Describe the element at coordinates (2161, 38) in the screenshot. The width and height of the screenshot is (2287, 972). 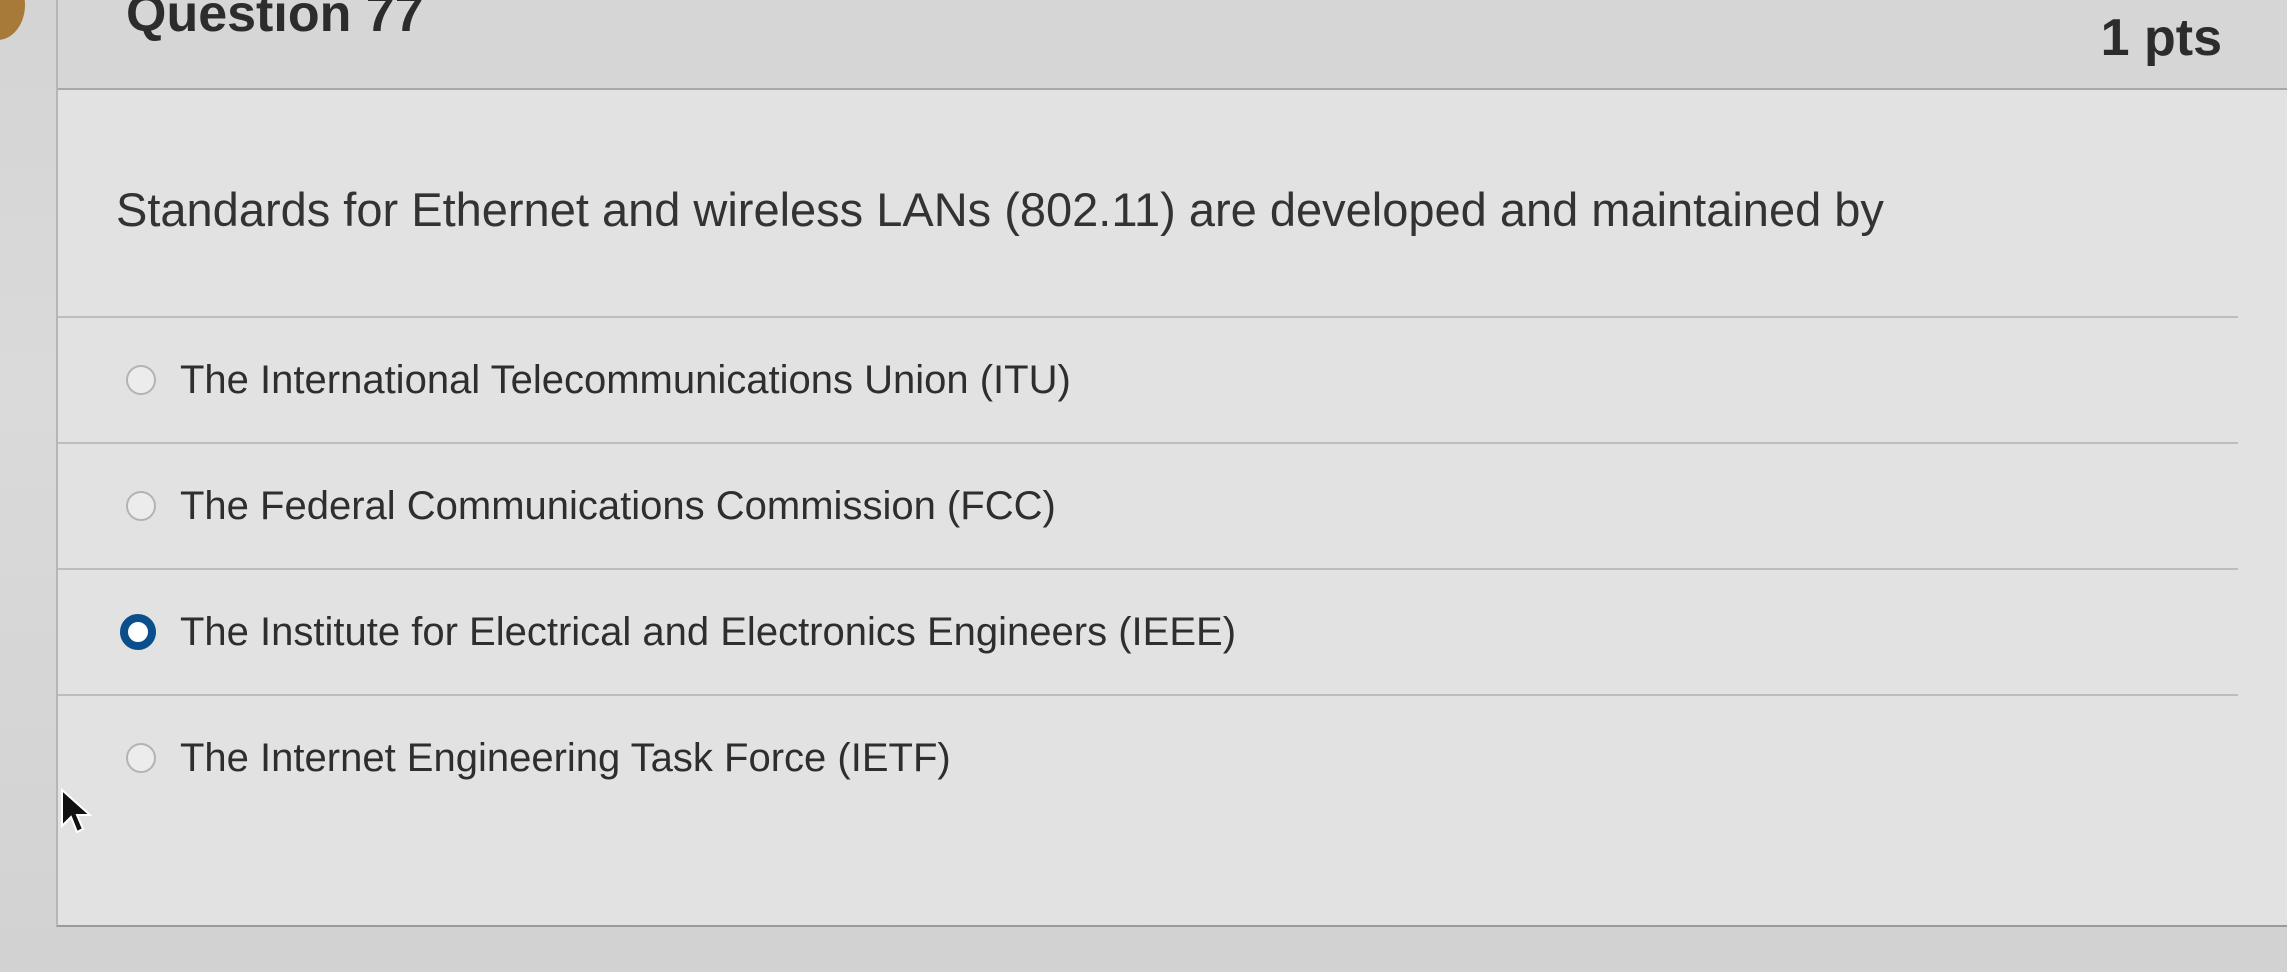
I see `question-points: 1 pts` at that location.